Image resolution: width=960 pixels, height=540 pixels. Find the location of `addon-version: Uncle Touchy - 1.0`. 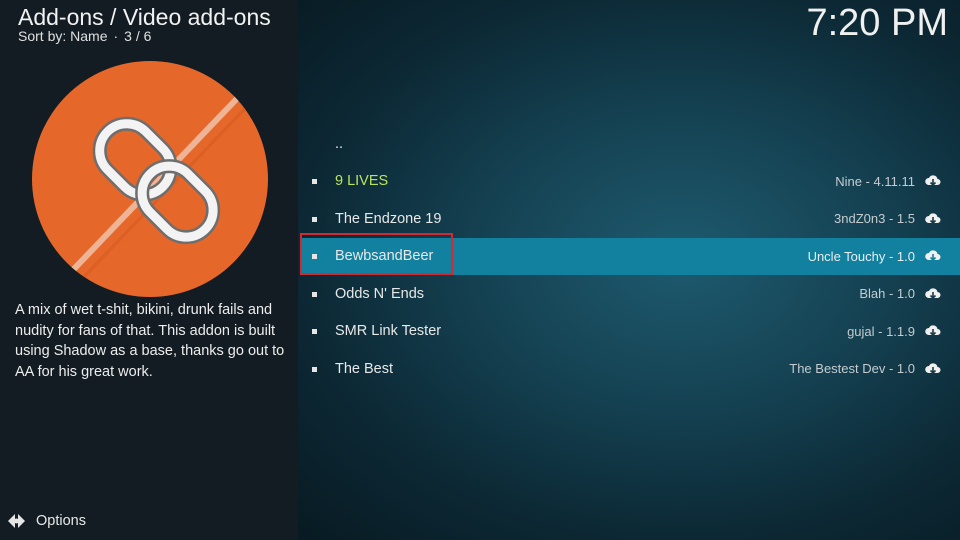

addon-version: Uncle Touchy - 1.0 is located at coordinates (861, 256).